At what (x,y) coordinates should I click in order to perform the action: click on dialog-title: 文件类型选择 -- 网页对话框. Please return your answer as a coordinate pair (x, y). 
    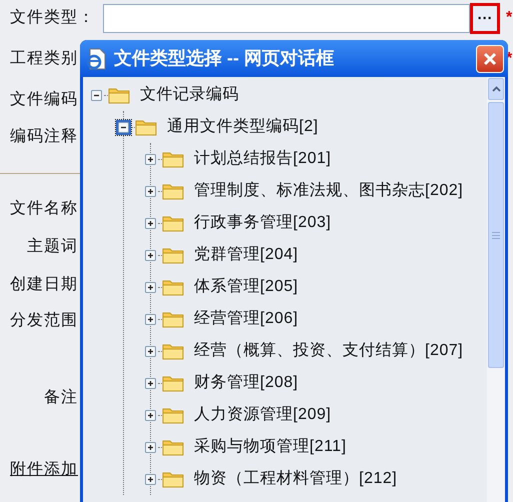
    Looking at the image, I should click on (224, 58).